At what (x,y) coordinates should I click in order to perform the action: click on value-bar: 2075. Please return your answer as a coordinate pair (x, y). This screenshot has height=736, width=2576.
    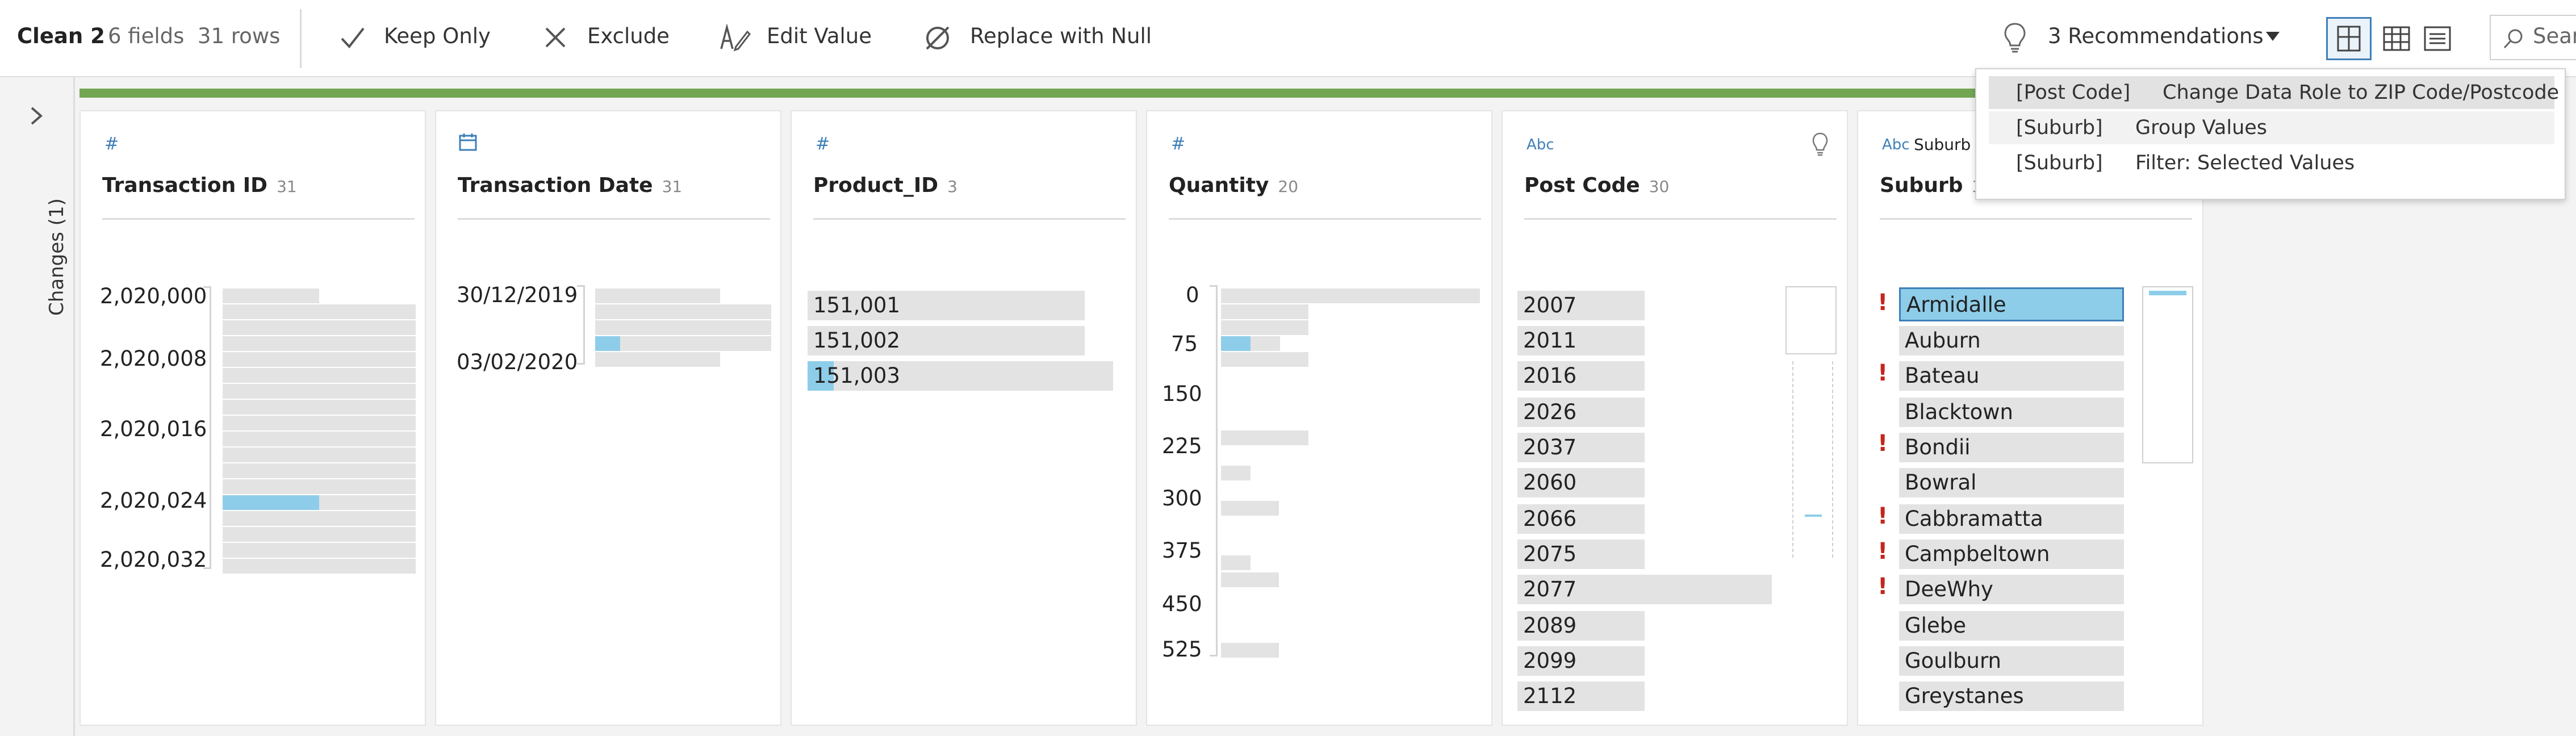
    Looking at the image, I should click on (1581, 554).